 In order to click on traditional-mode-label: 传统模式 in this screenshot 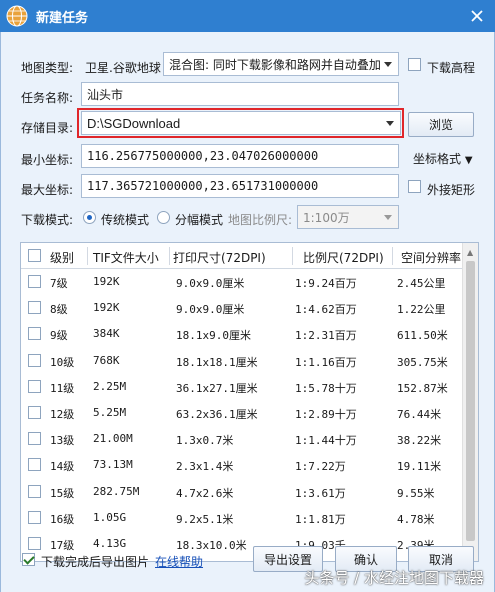, I will do `click(125, 220)`.